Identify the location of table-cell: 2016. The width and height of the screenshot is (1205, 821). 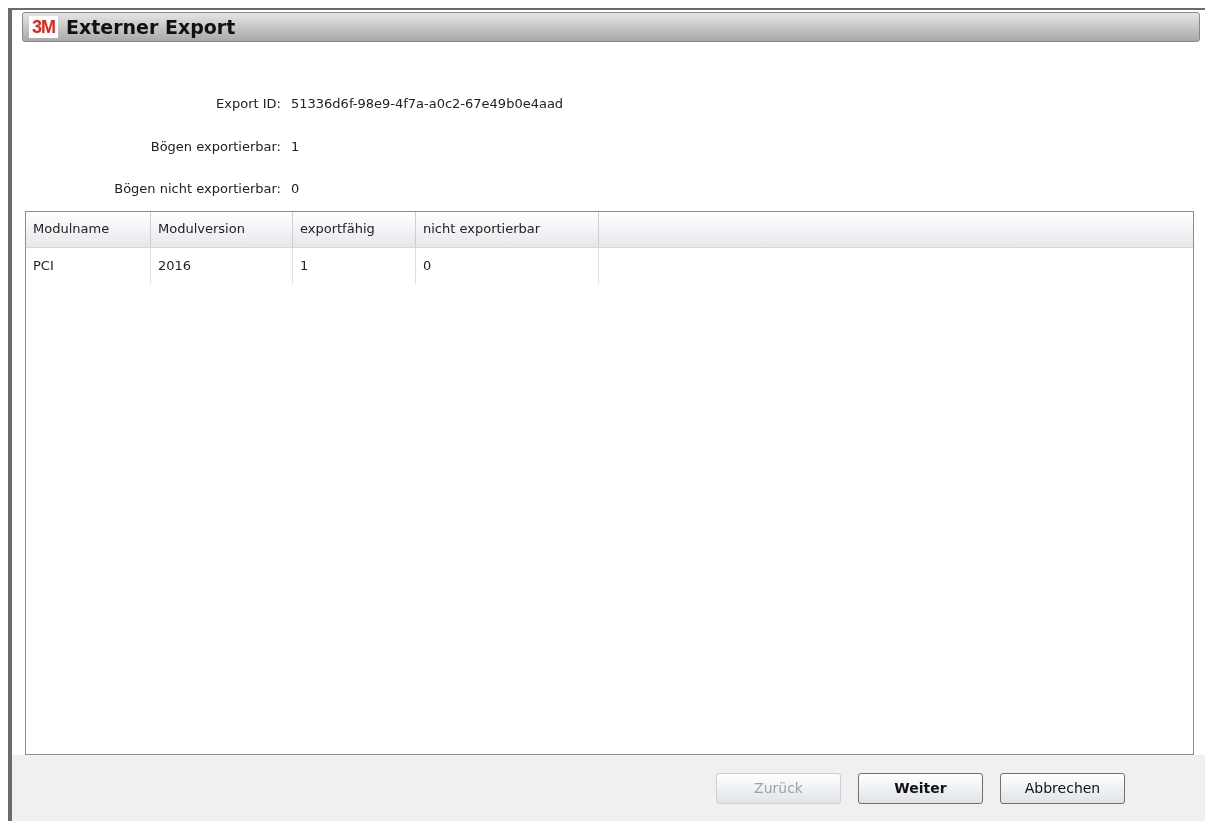
(222, 265).